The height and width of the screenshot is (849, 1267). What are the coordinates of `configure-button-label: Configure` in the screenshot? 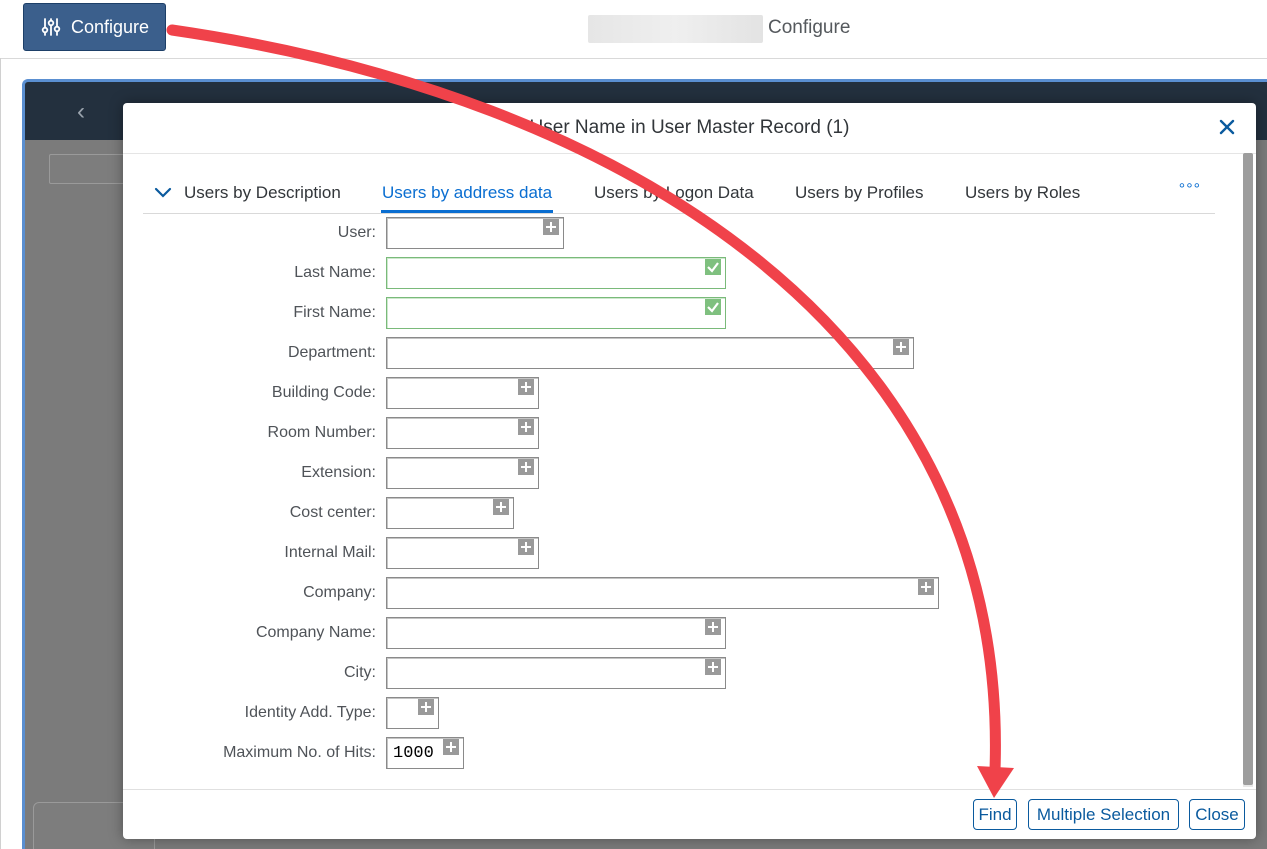 It's located at (110, 26).